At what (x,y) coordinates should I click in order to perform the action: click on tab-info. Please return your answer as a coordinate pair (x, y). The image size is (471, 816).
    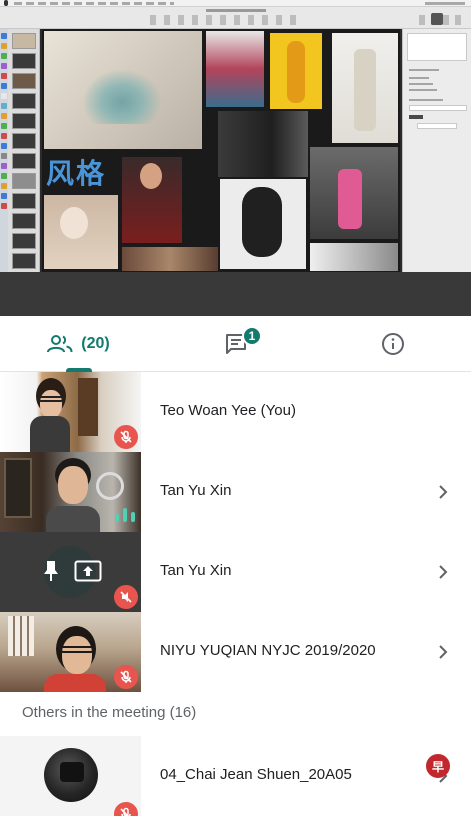
    Looking at the image, I should click on (392, 344).